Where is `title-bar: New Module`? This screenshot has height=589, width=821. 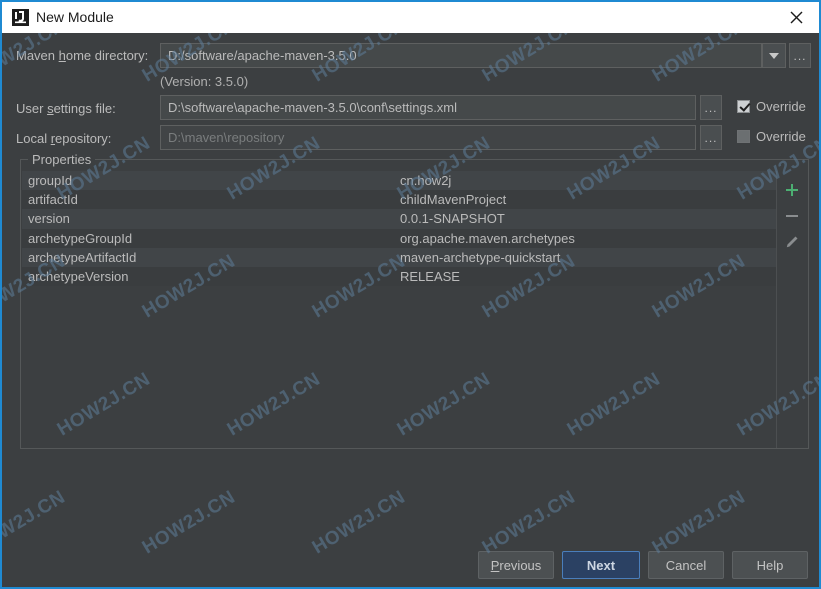
title-bar: New Module is located at coordinates (410, 17).